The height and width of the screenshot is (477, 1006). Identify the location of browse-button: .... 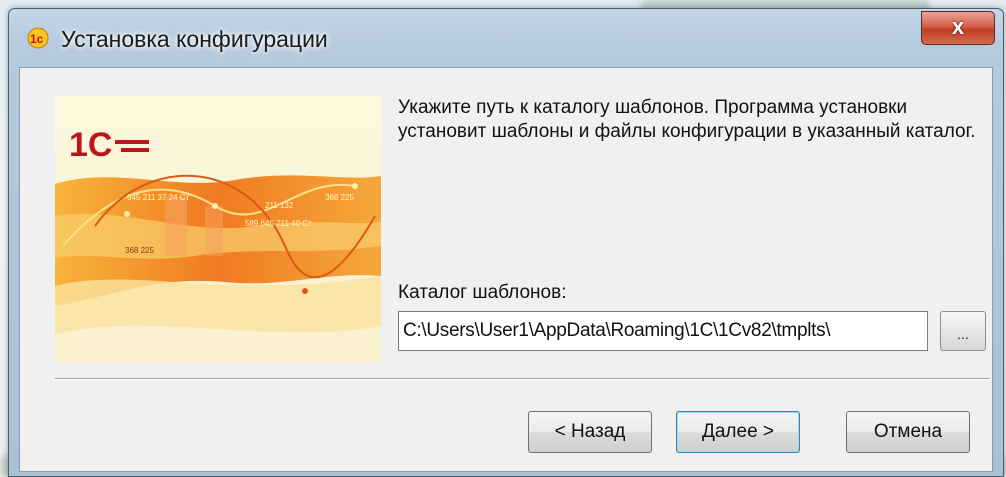
(963, 331).